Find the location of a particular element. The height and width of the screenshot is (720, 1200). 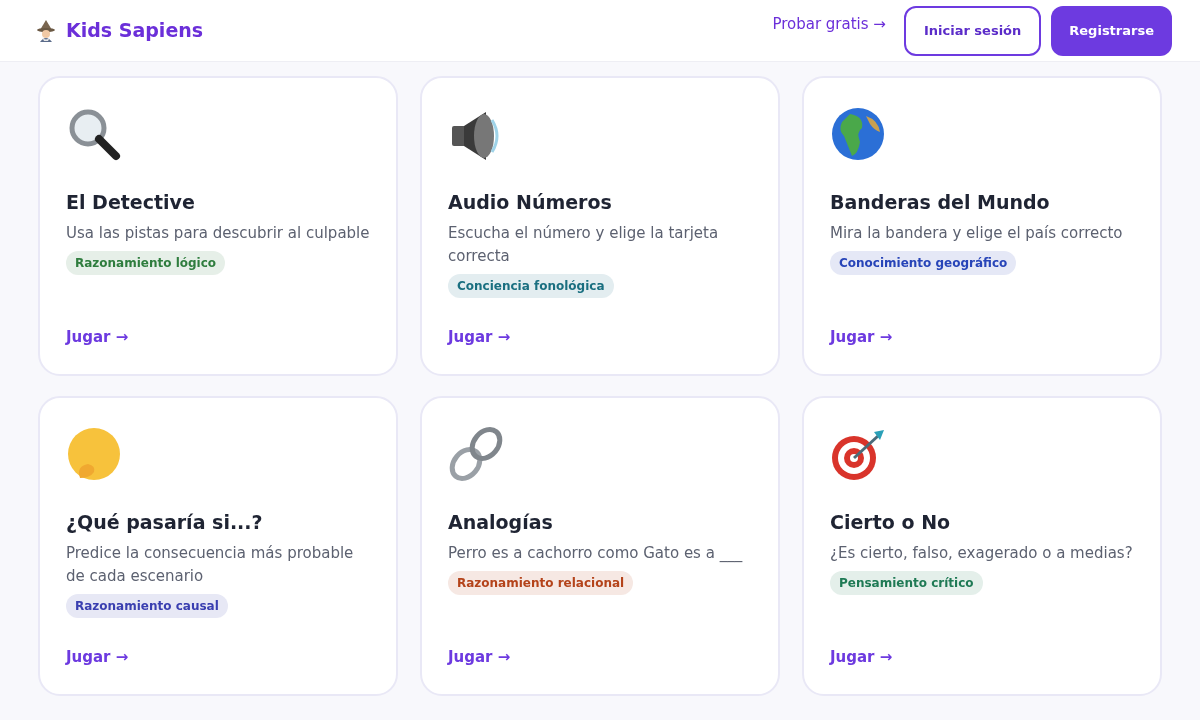

signup-button: Registrarse is located at coordinates (1111, 30).